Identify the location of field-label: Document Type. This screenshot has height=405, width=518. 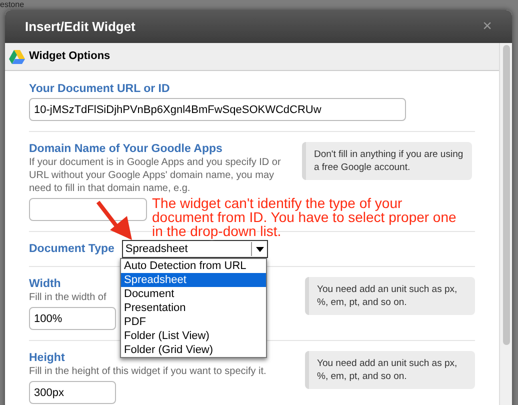
(71, 249).